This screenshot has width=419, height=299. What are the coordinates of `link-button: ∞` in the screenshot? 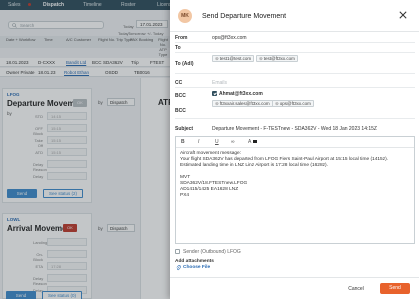 It's located at (233, 142).